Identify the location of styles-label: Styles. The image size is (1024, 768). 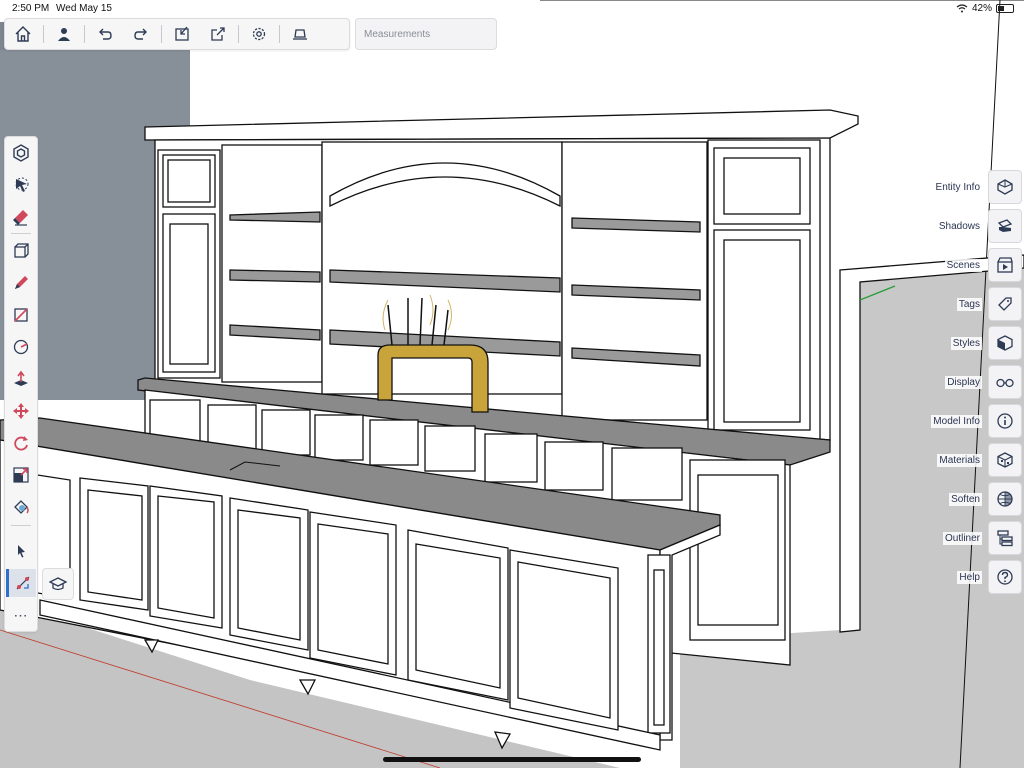
(966, 343).